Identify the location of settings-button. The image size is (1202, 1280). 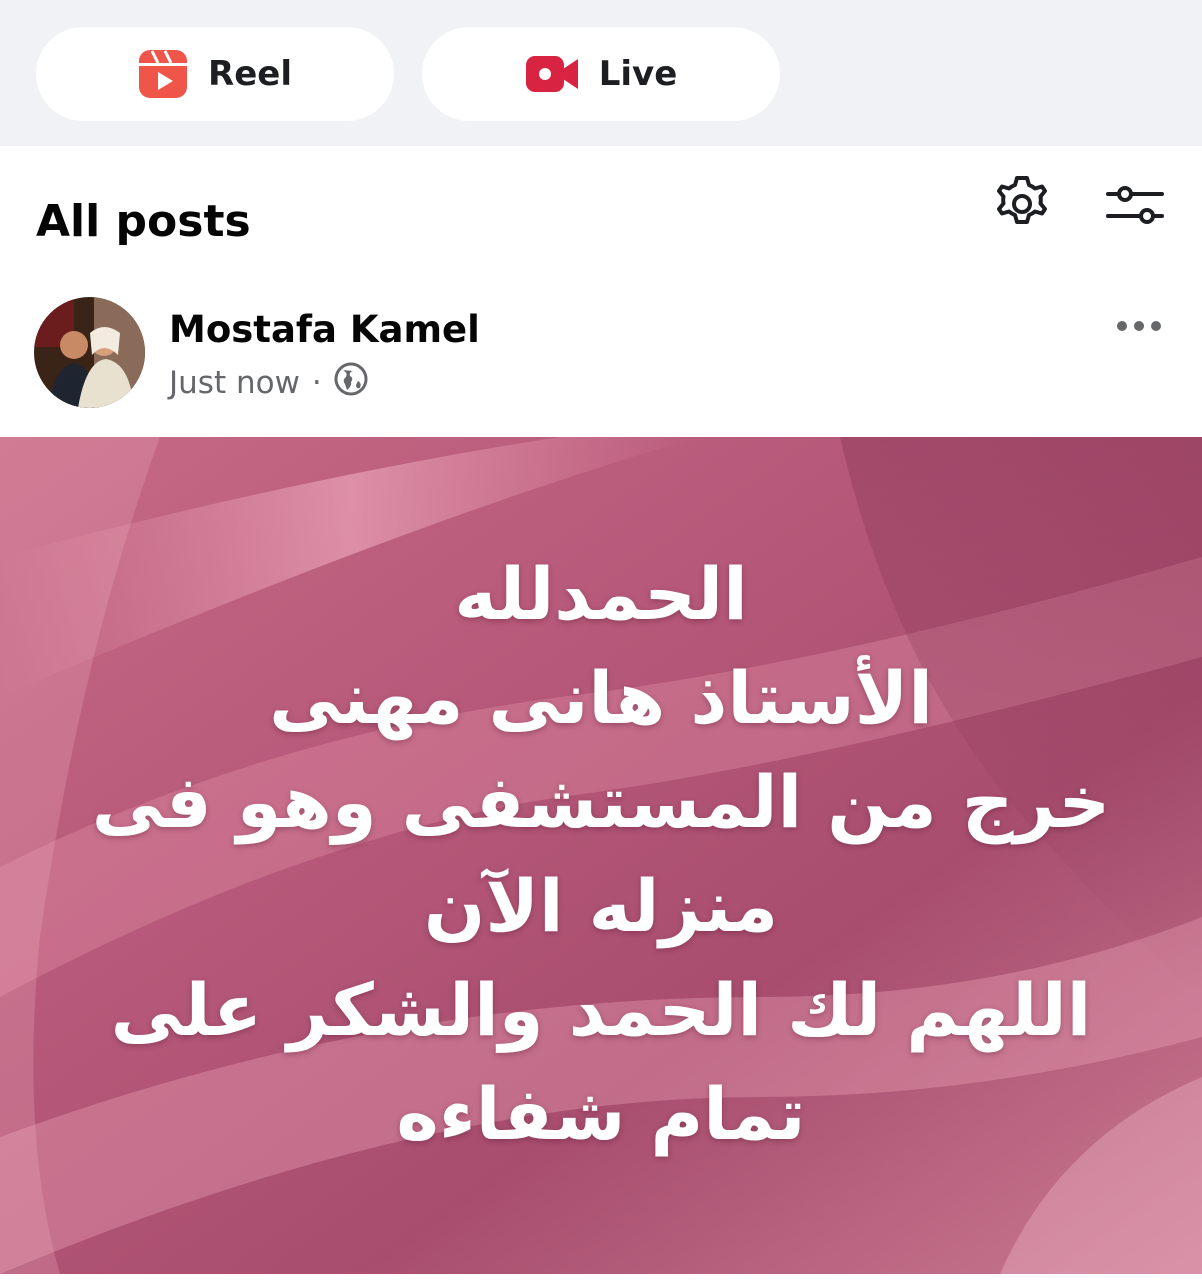
(1022, 204).